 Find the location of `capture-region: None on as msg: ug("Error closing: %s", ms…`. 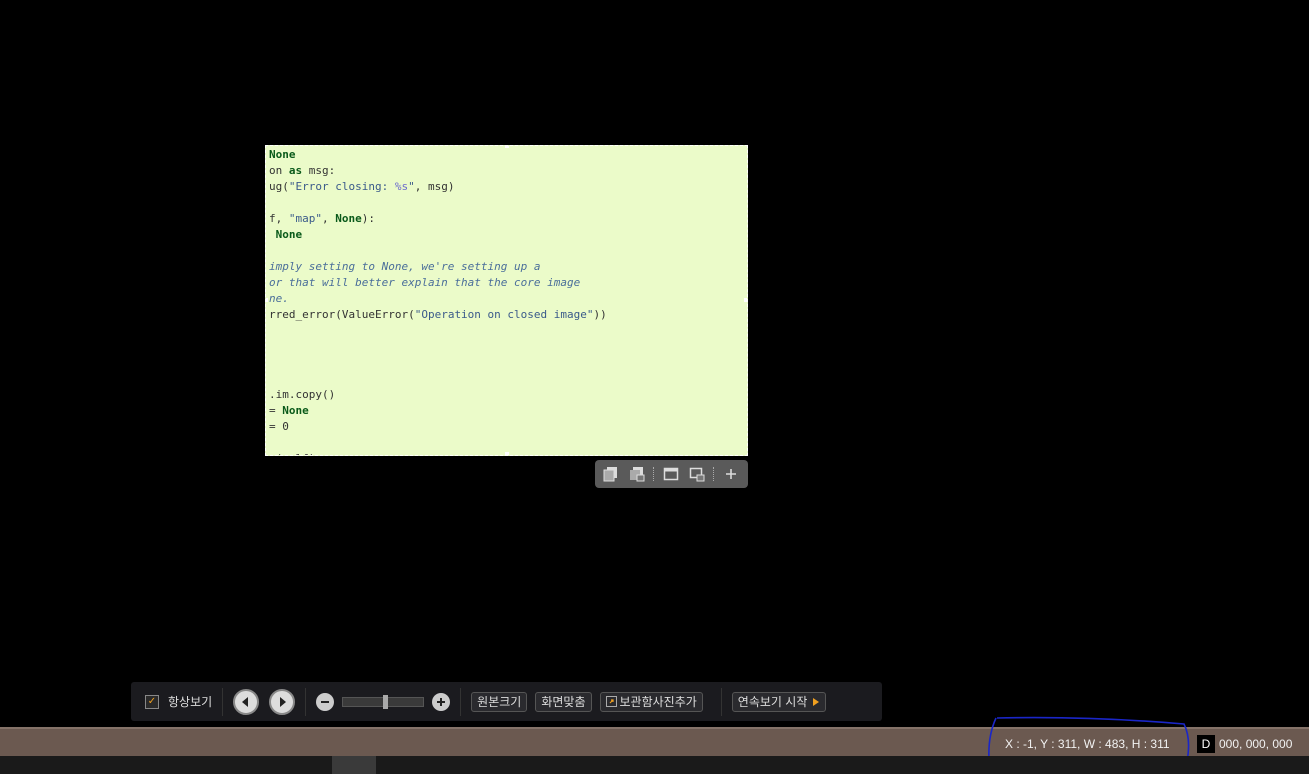

capture-region: None on as msg: ug("Error closing: %s", ms… is located at coordinates (506, 300).